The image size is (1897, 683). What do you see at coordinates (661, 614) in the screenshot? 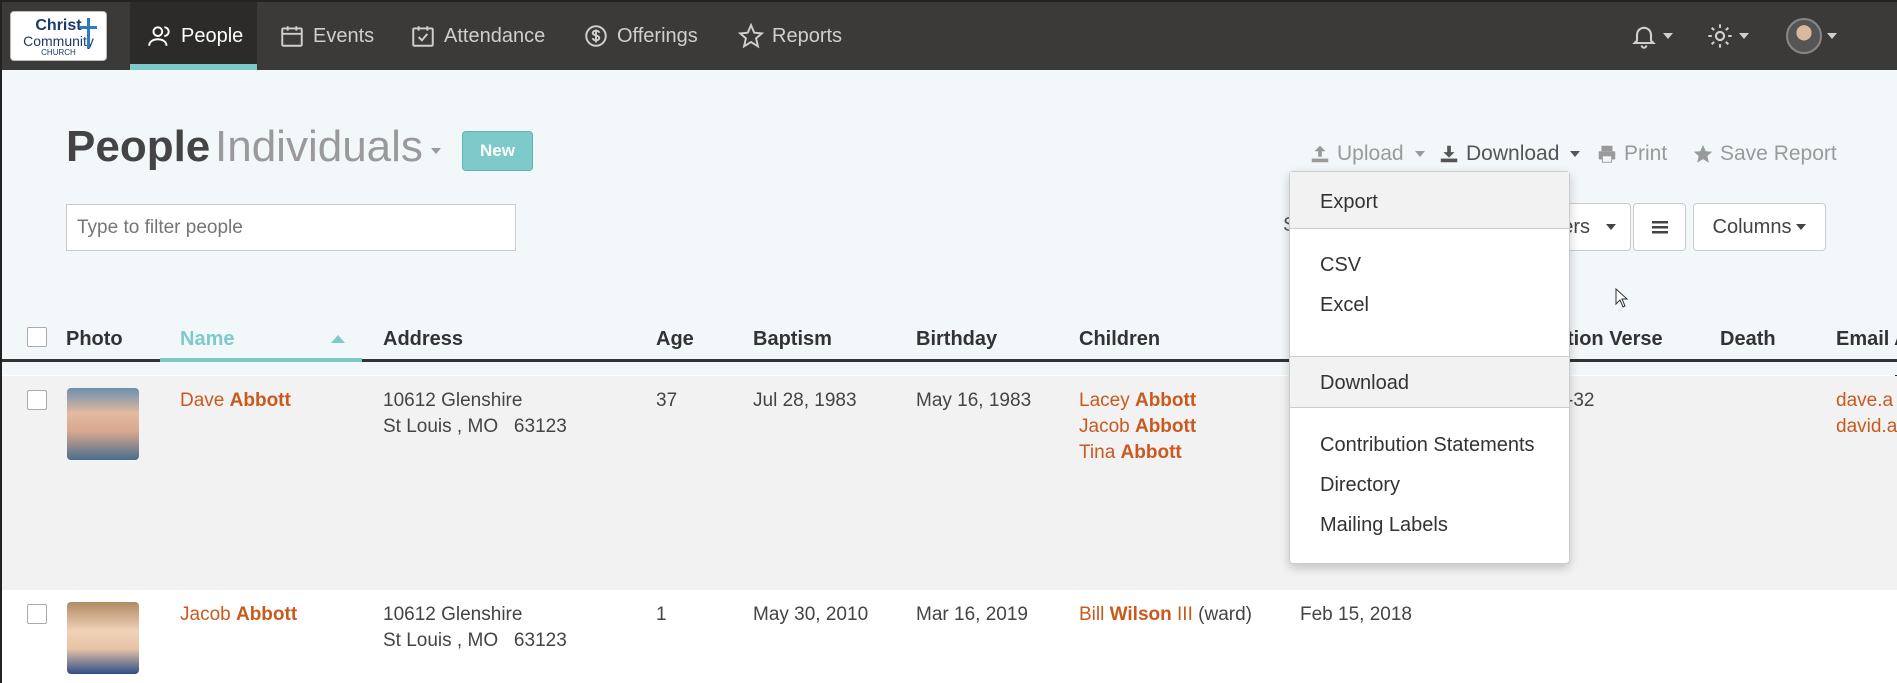
I see `age-cell: 1` at bounding box center [661, 614].